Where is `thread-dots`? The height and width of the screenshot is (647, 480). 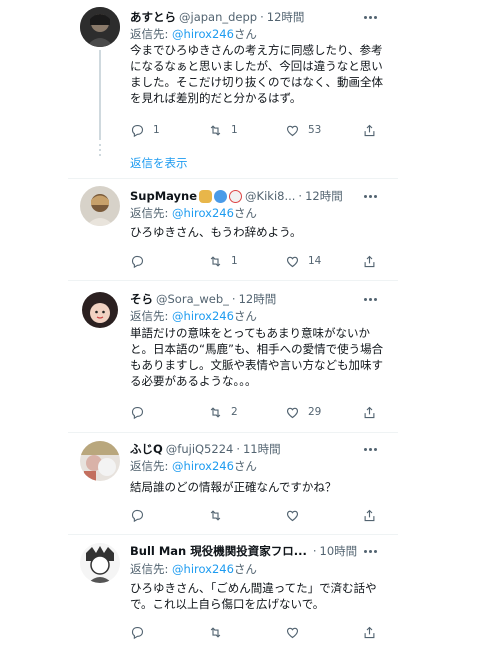 thread-dots is located at coordinates (100, 151).